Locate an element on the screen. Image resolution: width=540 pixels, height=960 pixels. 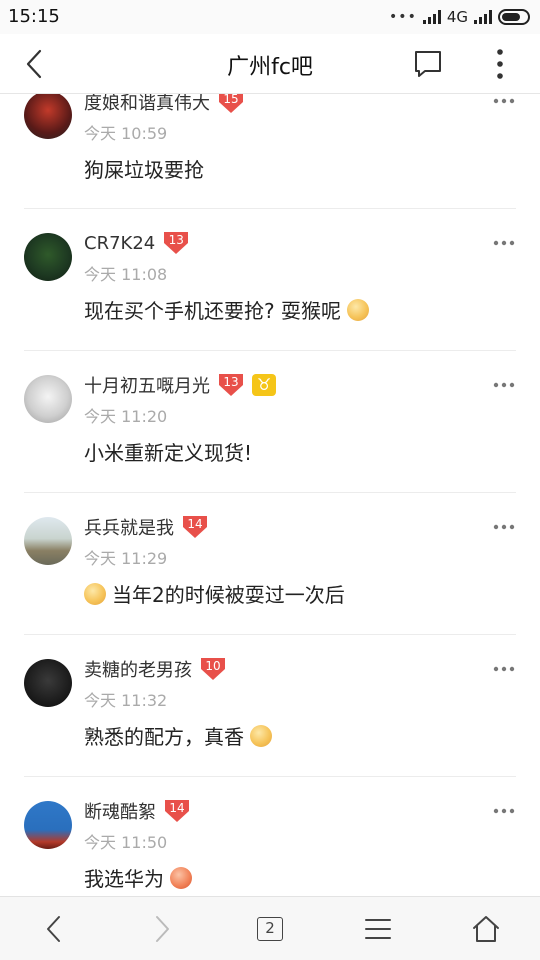
username: 度娘和谐真伟大 is located at coordinates (147, 104).